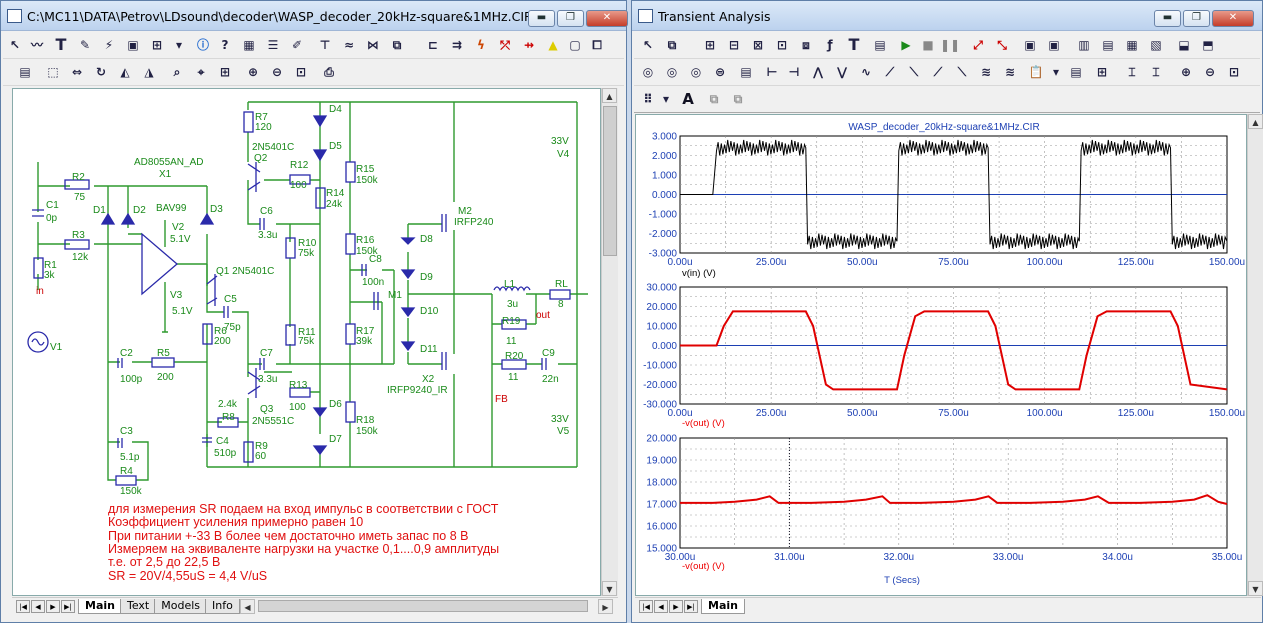 The height and width of the screenshot is (623, 1263). What do you see at coordinates (1002, 45) in the screenshot?
I see `cursor-b-icon: ⤡` at bounding box center [1002, 45].